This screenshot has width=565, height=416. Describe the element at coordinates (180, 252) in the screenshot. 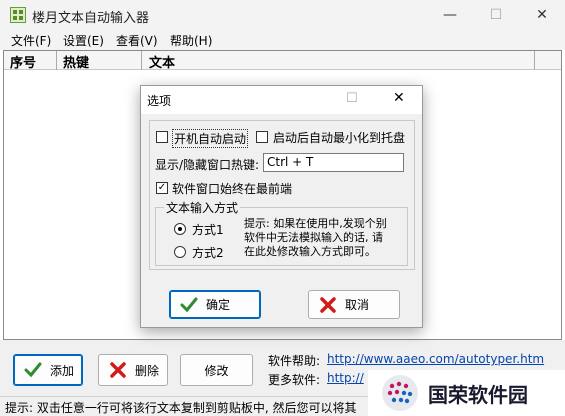

I see `mode2-radio` at that location.